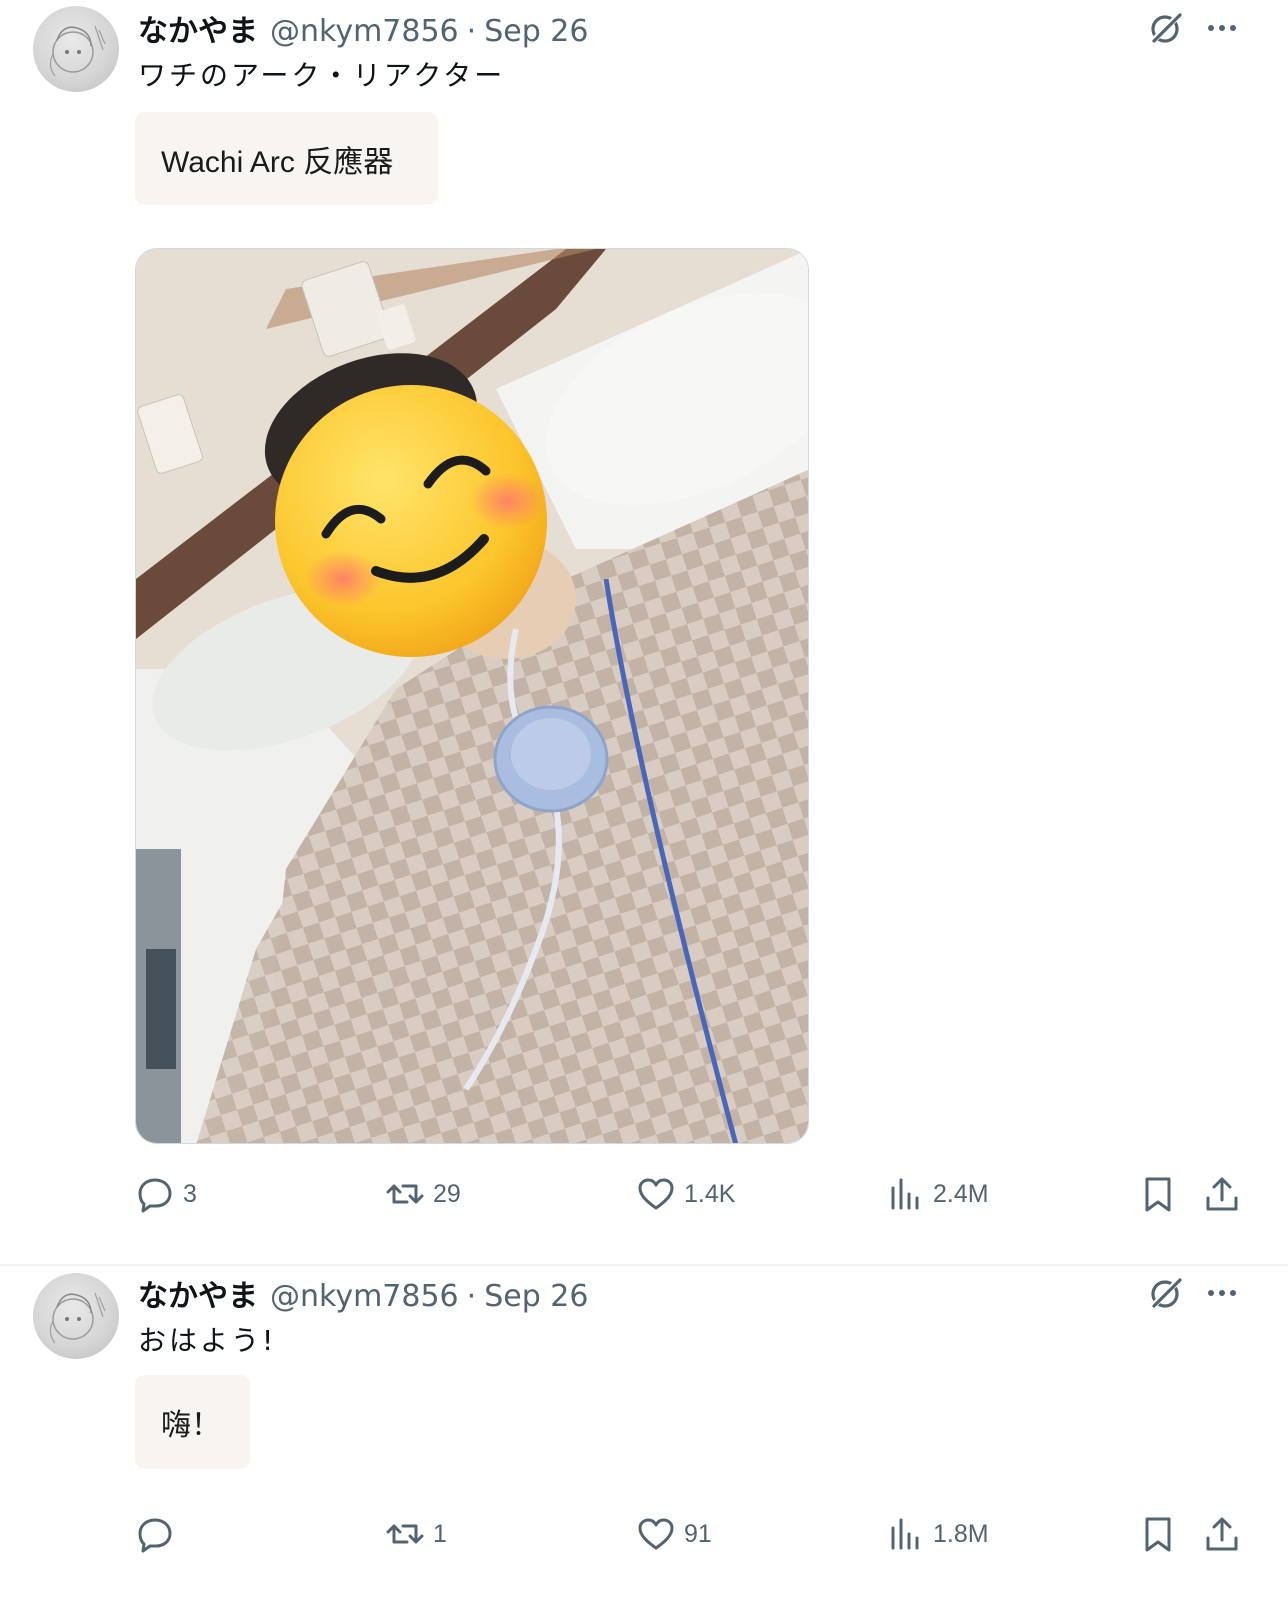  I want to click on views-button: 1.8M, so click(937, 1534).